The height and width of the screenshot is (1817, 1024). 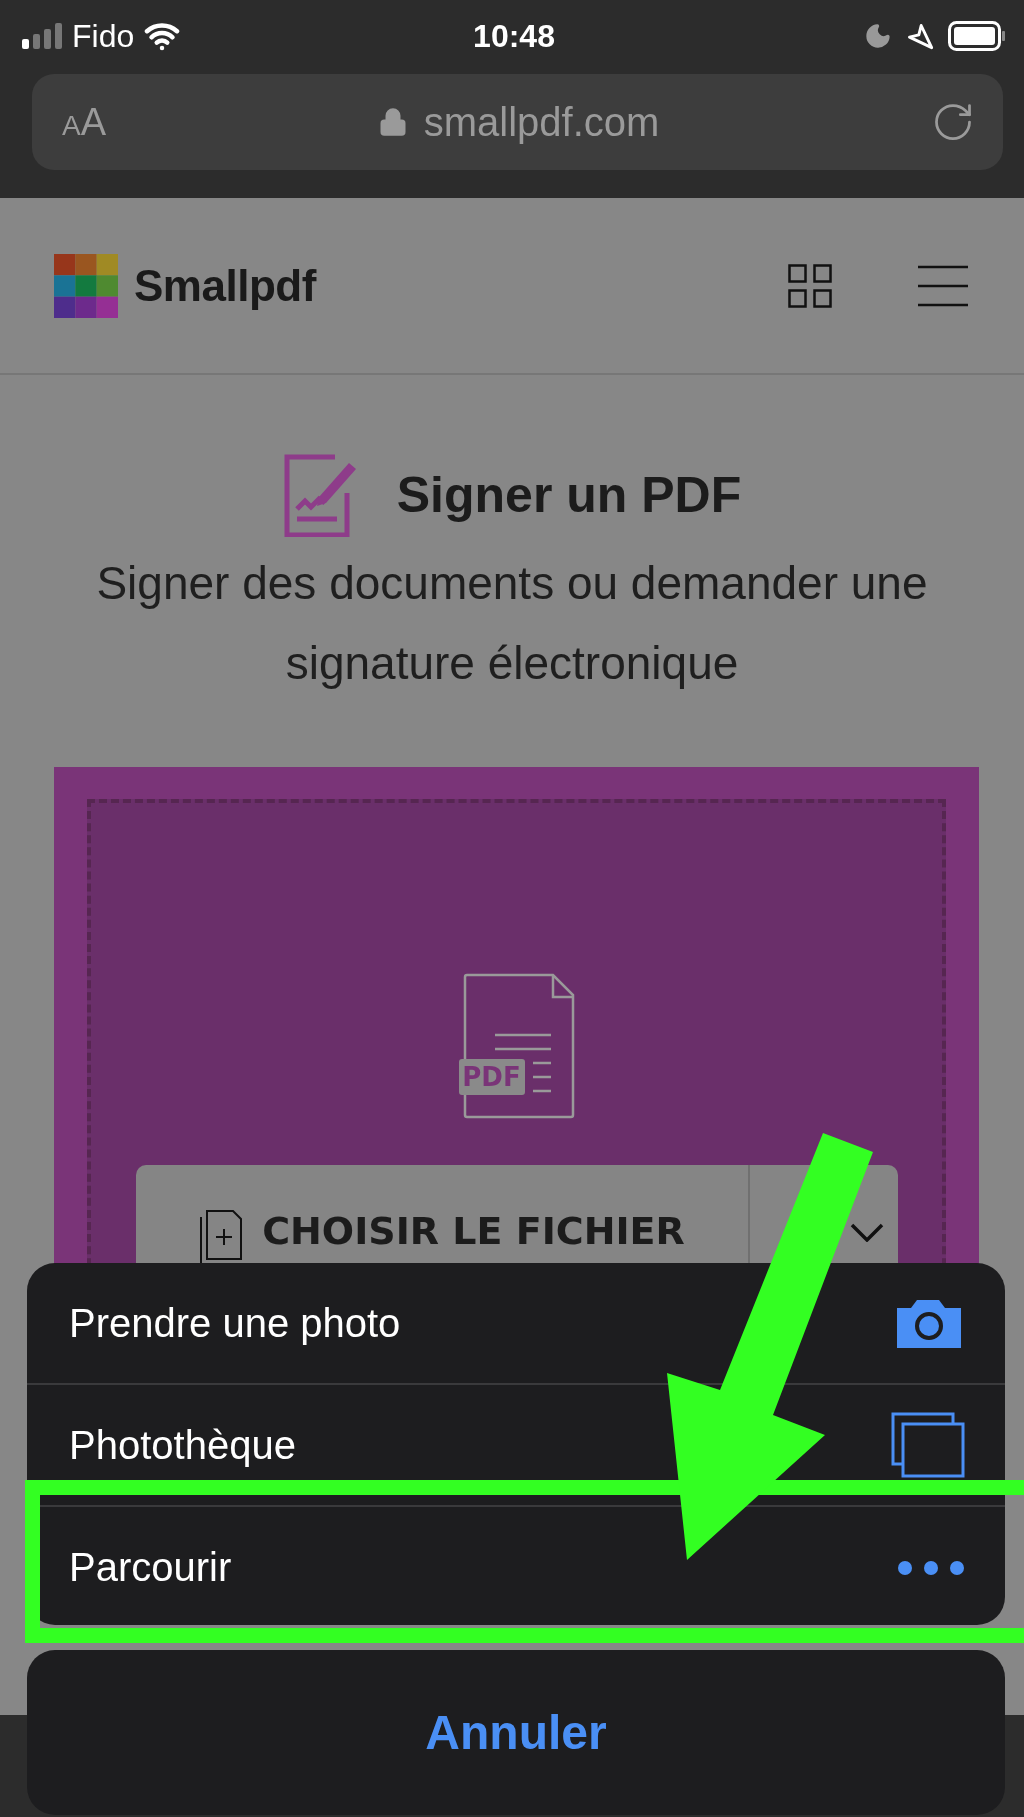 I want to click on status-time: 10:48, so click(x=514, y=36).